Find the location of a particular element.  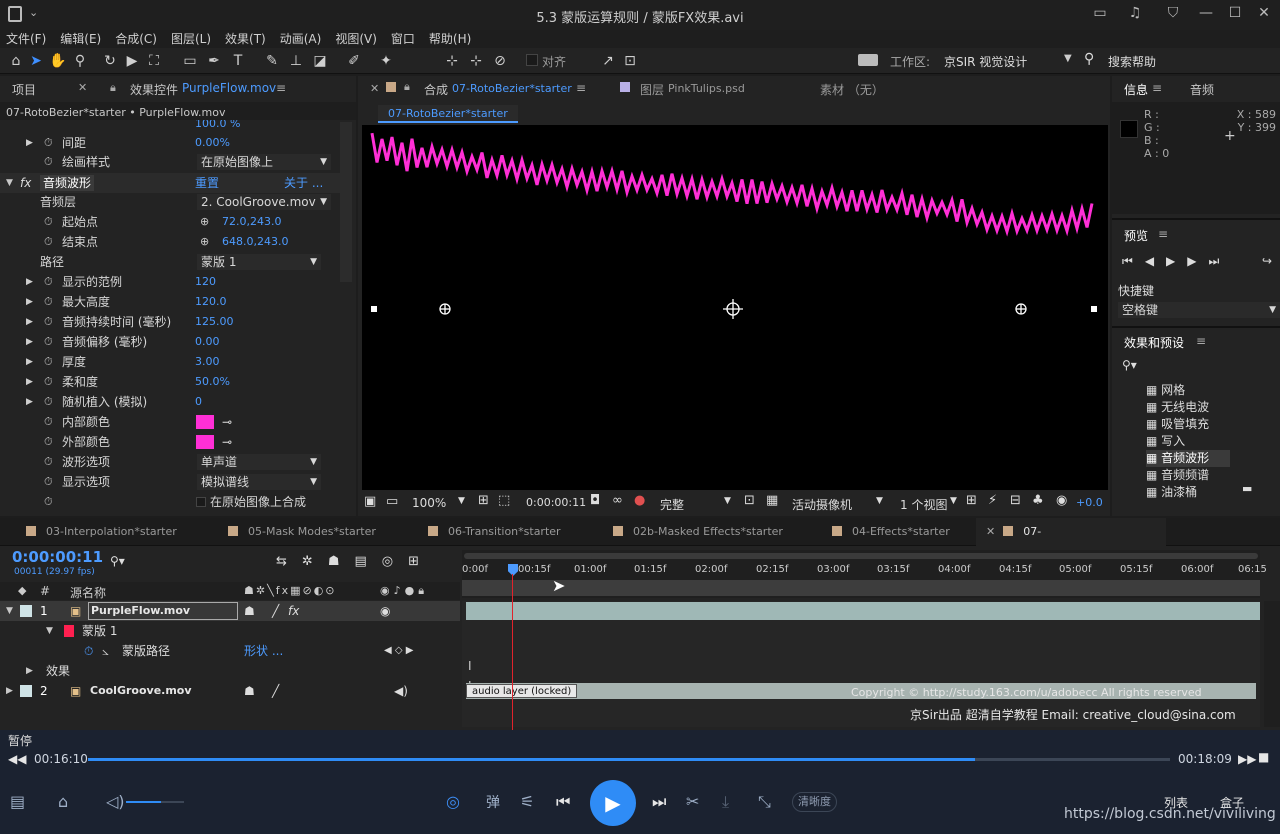

local-axis-icon: ⊹ is located at coordinates (452, 61).